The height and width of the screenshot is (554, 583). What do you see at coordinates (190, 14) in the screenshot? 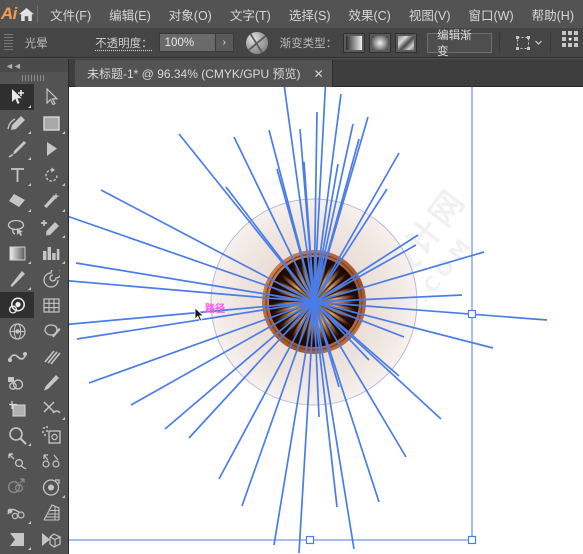
I see `menu-object: 对象(O)` at bounding box center [190, 14].